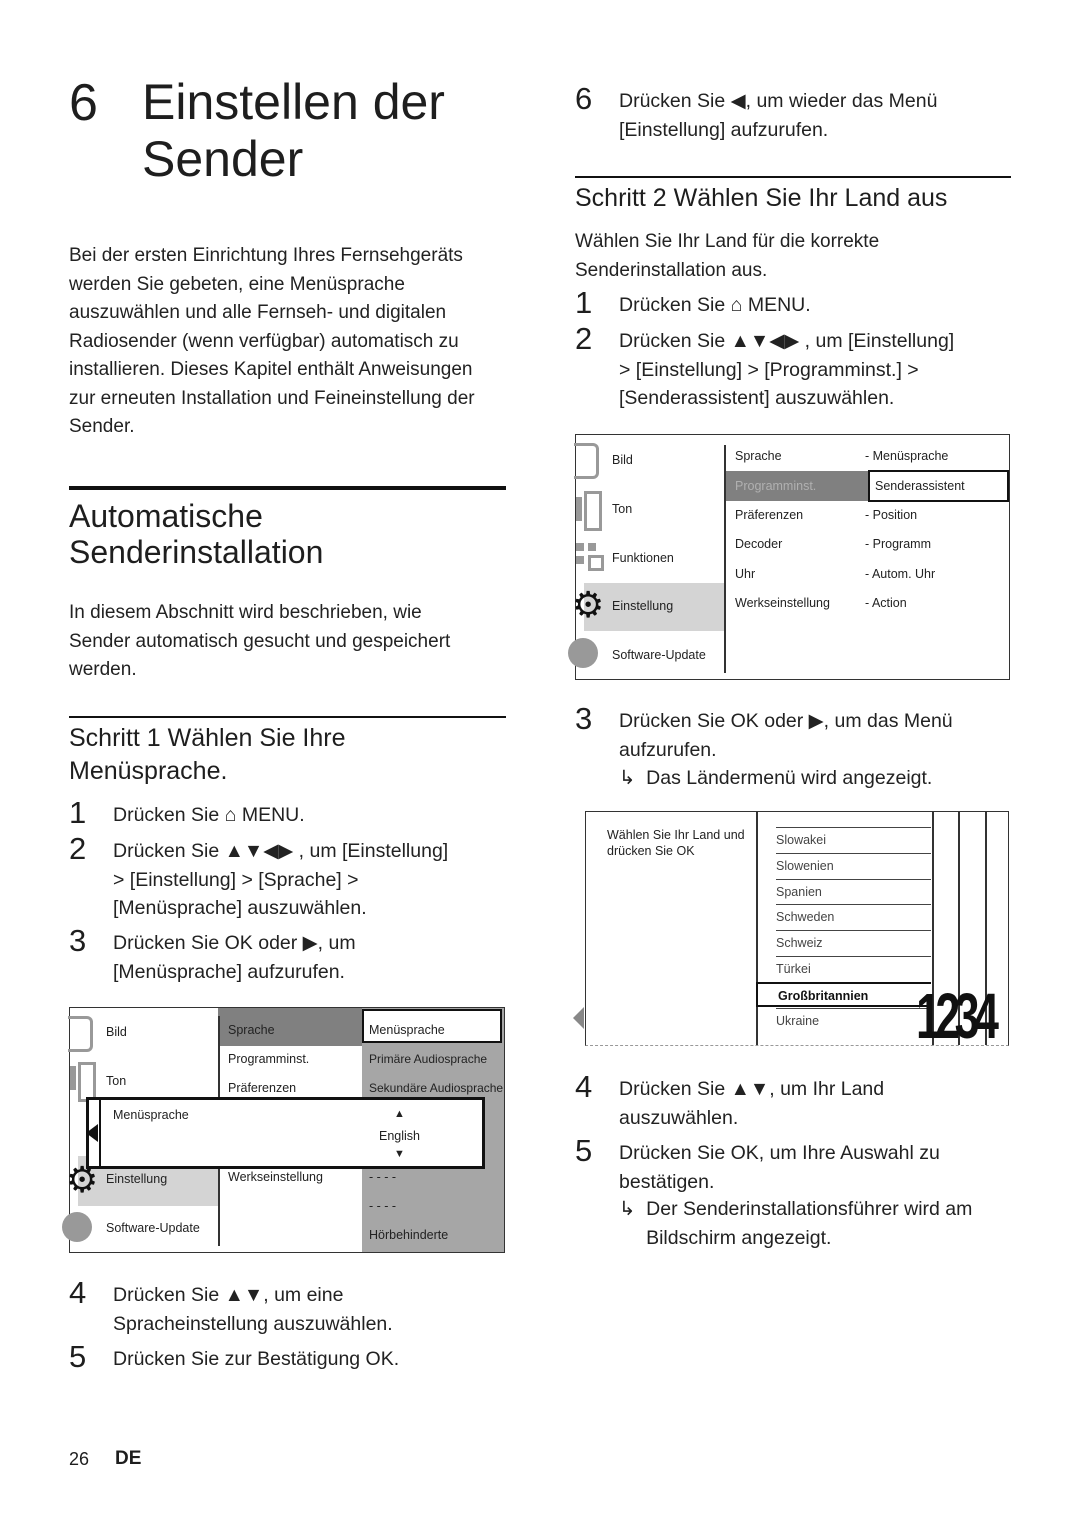 The image size is (1080, 1527). What do you see at coordinates (287, 717) in the screenshot?
I see `step1-rule` at bounding box center [287, 717].